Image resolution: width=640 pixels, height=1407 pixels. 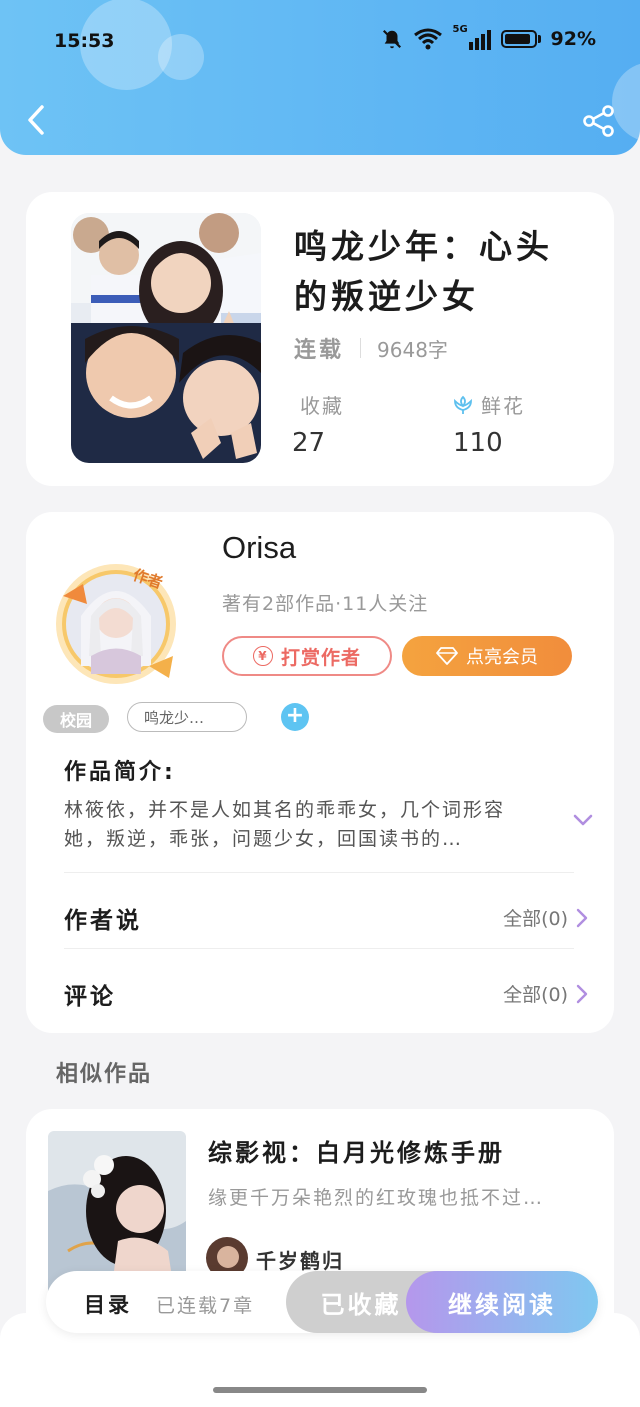 What do you see at coordinates (320, 657) in the screenshot?
I see `reward-label: 打赏作者` at bounding box center [320, 657].